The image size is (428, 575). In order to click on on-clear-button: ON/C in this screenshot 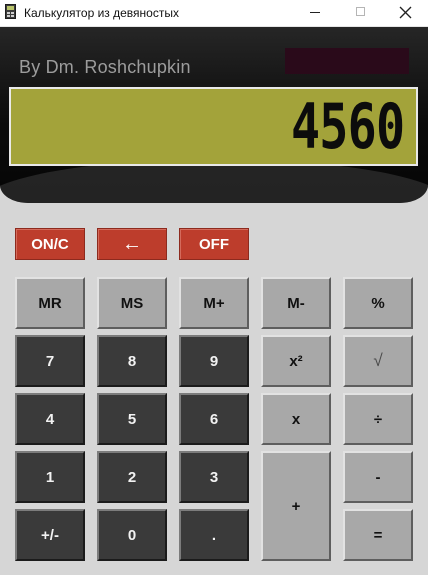, I will do `click(50, 244)`.